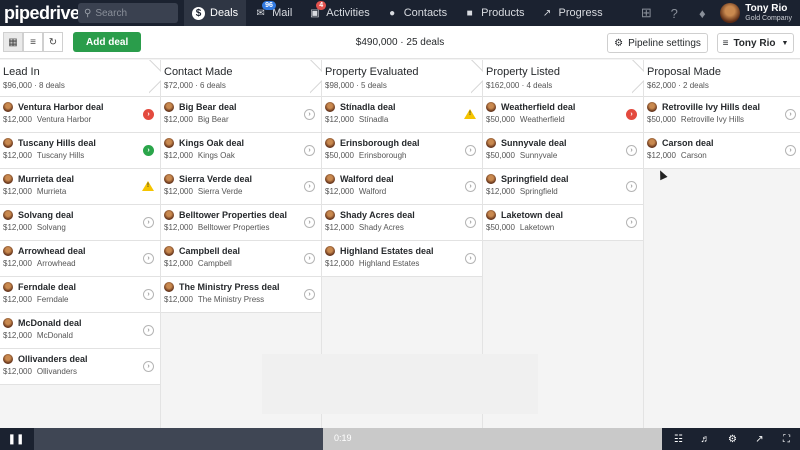 This screenshot has height=450, width=800. Describe the element at coordinates (722, 151) in the screenshot. I see `deal-card: Carson deal $12,000 Carson ›` at that location.